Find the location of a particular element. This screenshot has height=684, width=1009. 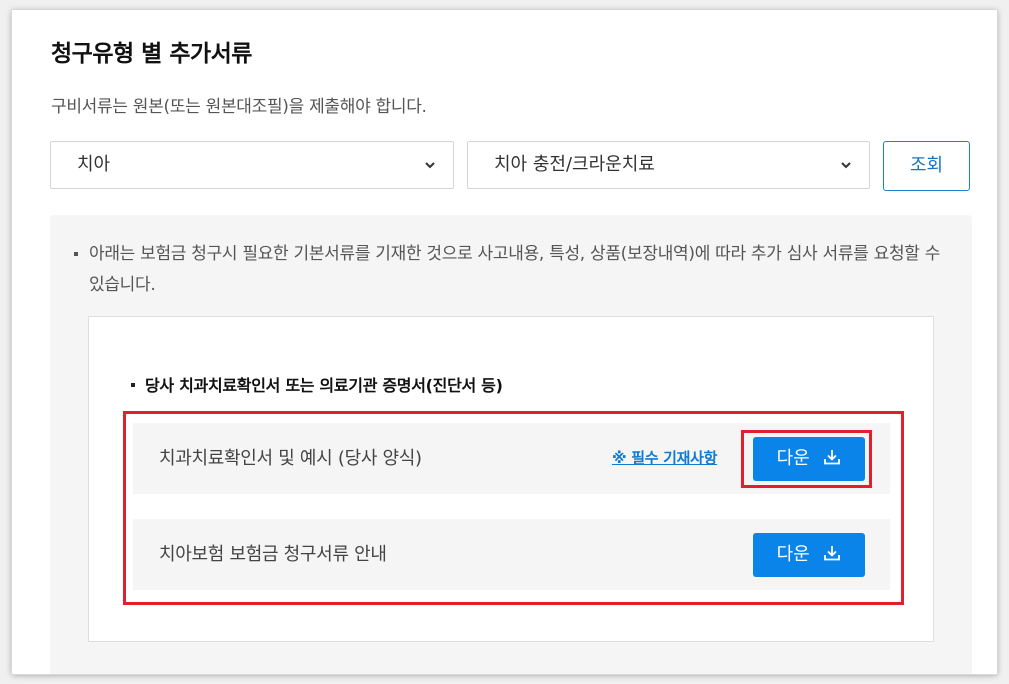

page-subtitle: 구비서류는 원본(또는 원본대조필)을 제출해야 합니다. is located at coordinates (239, 107).